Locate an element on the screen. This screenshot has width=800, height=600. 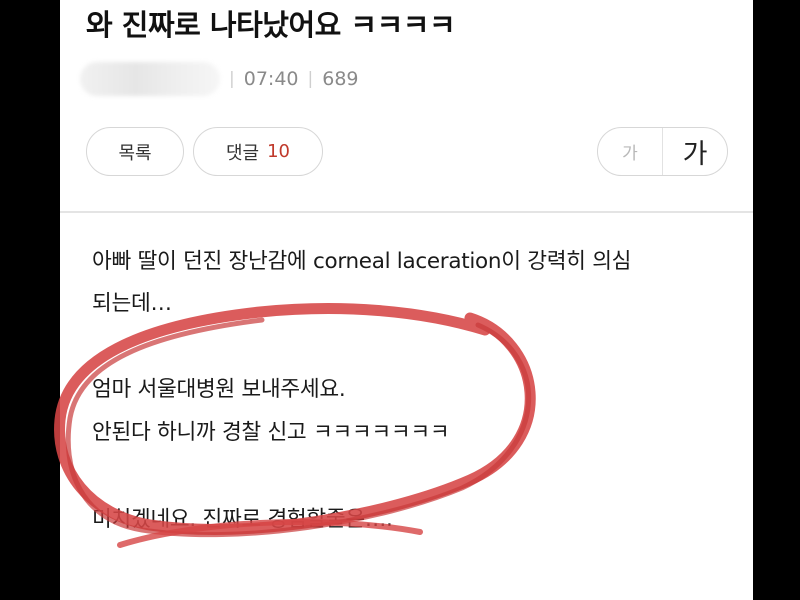
view-count: 689 is located at coordinates (340, 79).